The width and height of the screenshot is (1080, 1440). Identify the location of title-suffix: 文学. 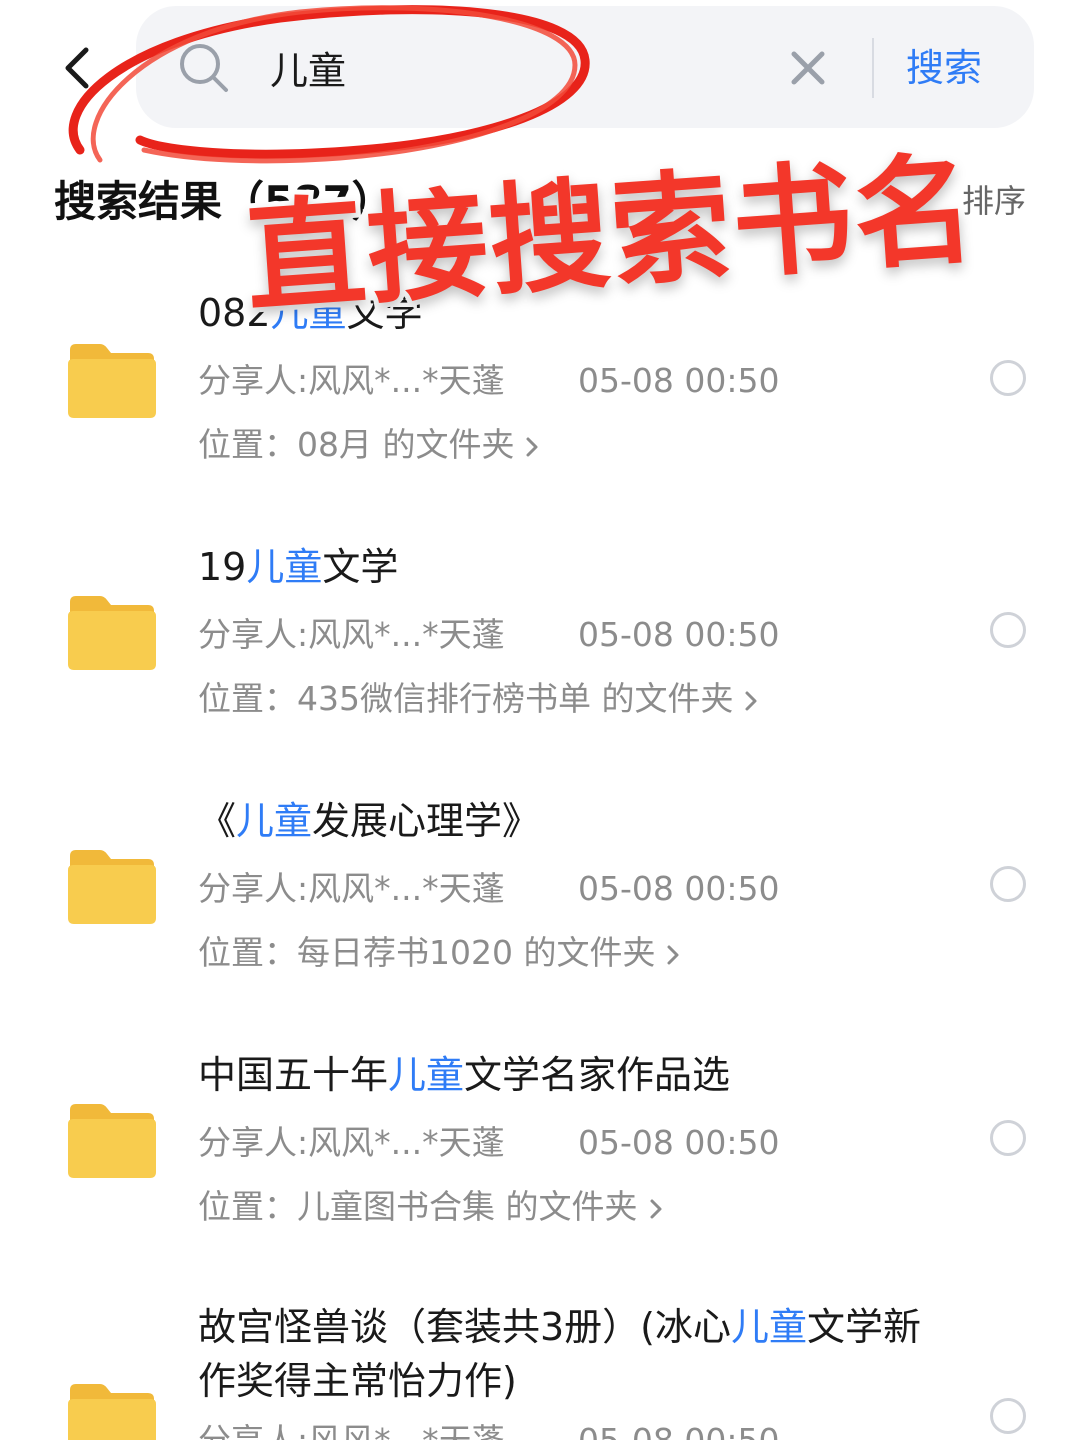
(360, 567).